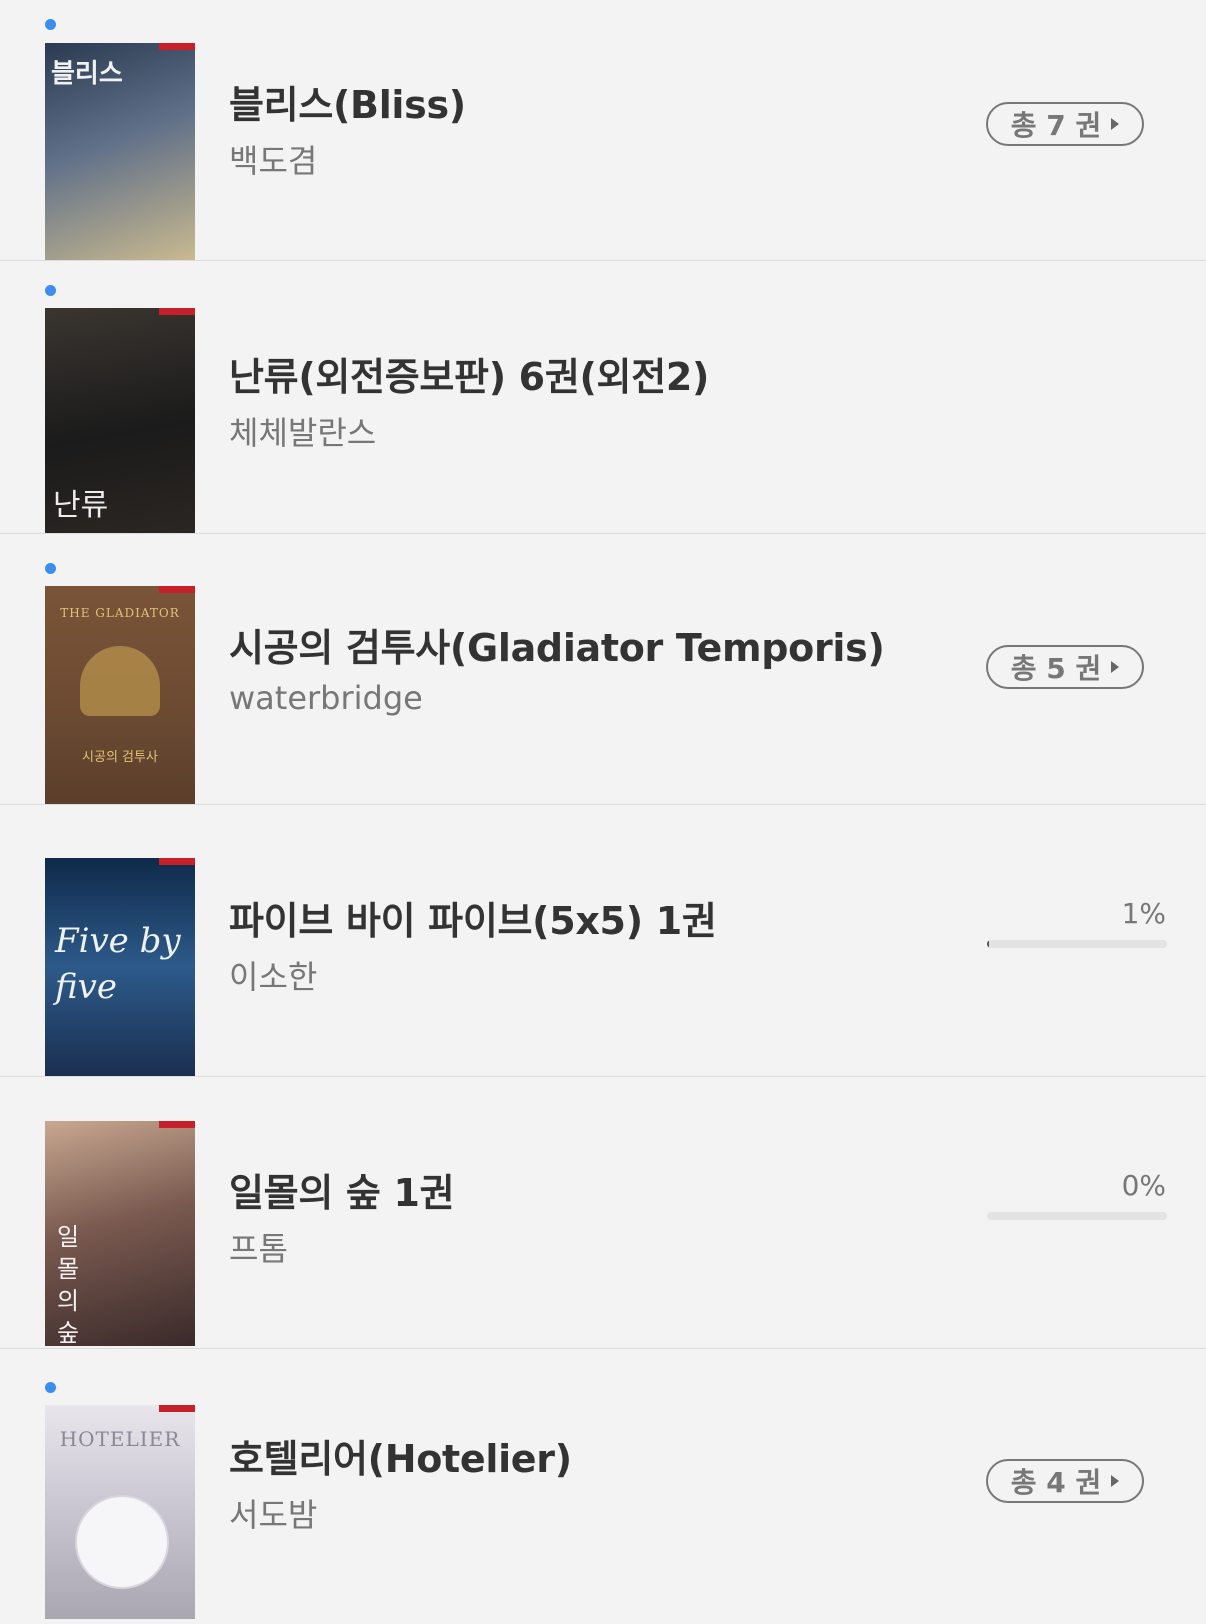 Image resolution: width=1206 pixels, height=1624 pixels. I want to click on volume-count-button: 총 5 권, so click(1065, 667).